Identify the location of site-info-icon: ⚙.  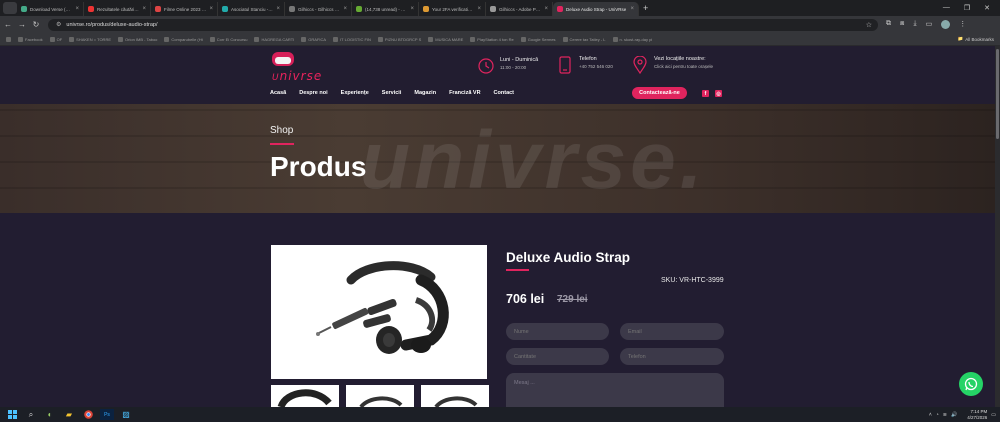
(58, 24).